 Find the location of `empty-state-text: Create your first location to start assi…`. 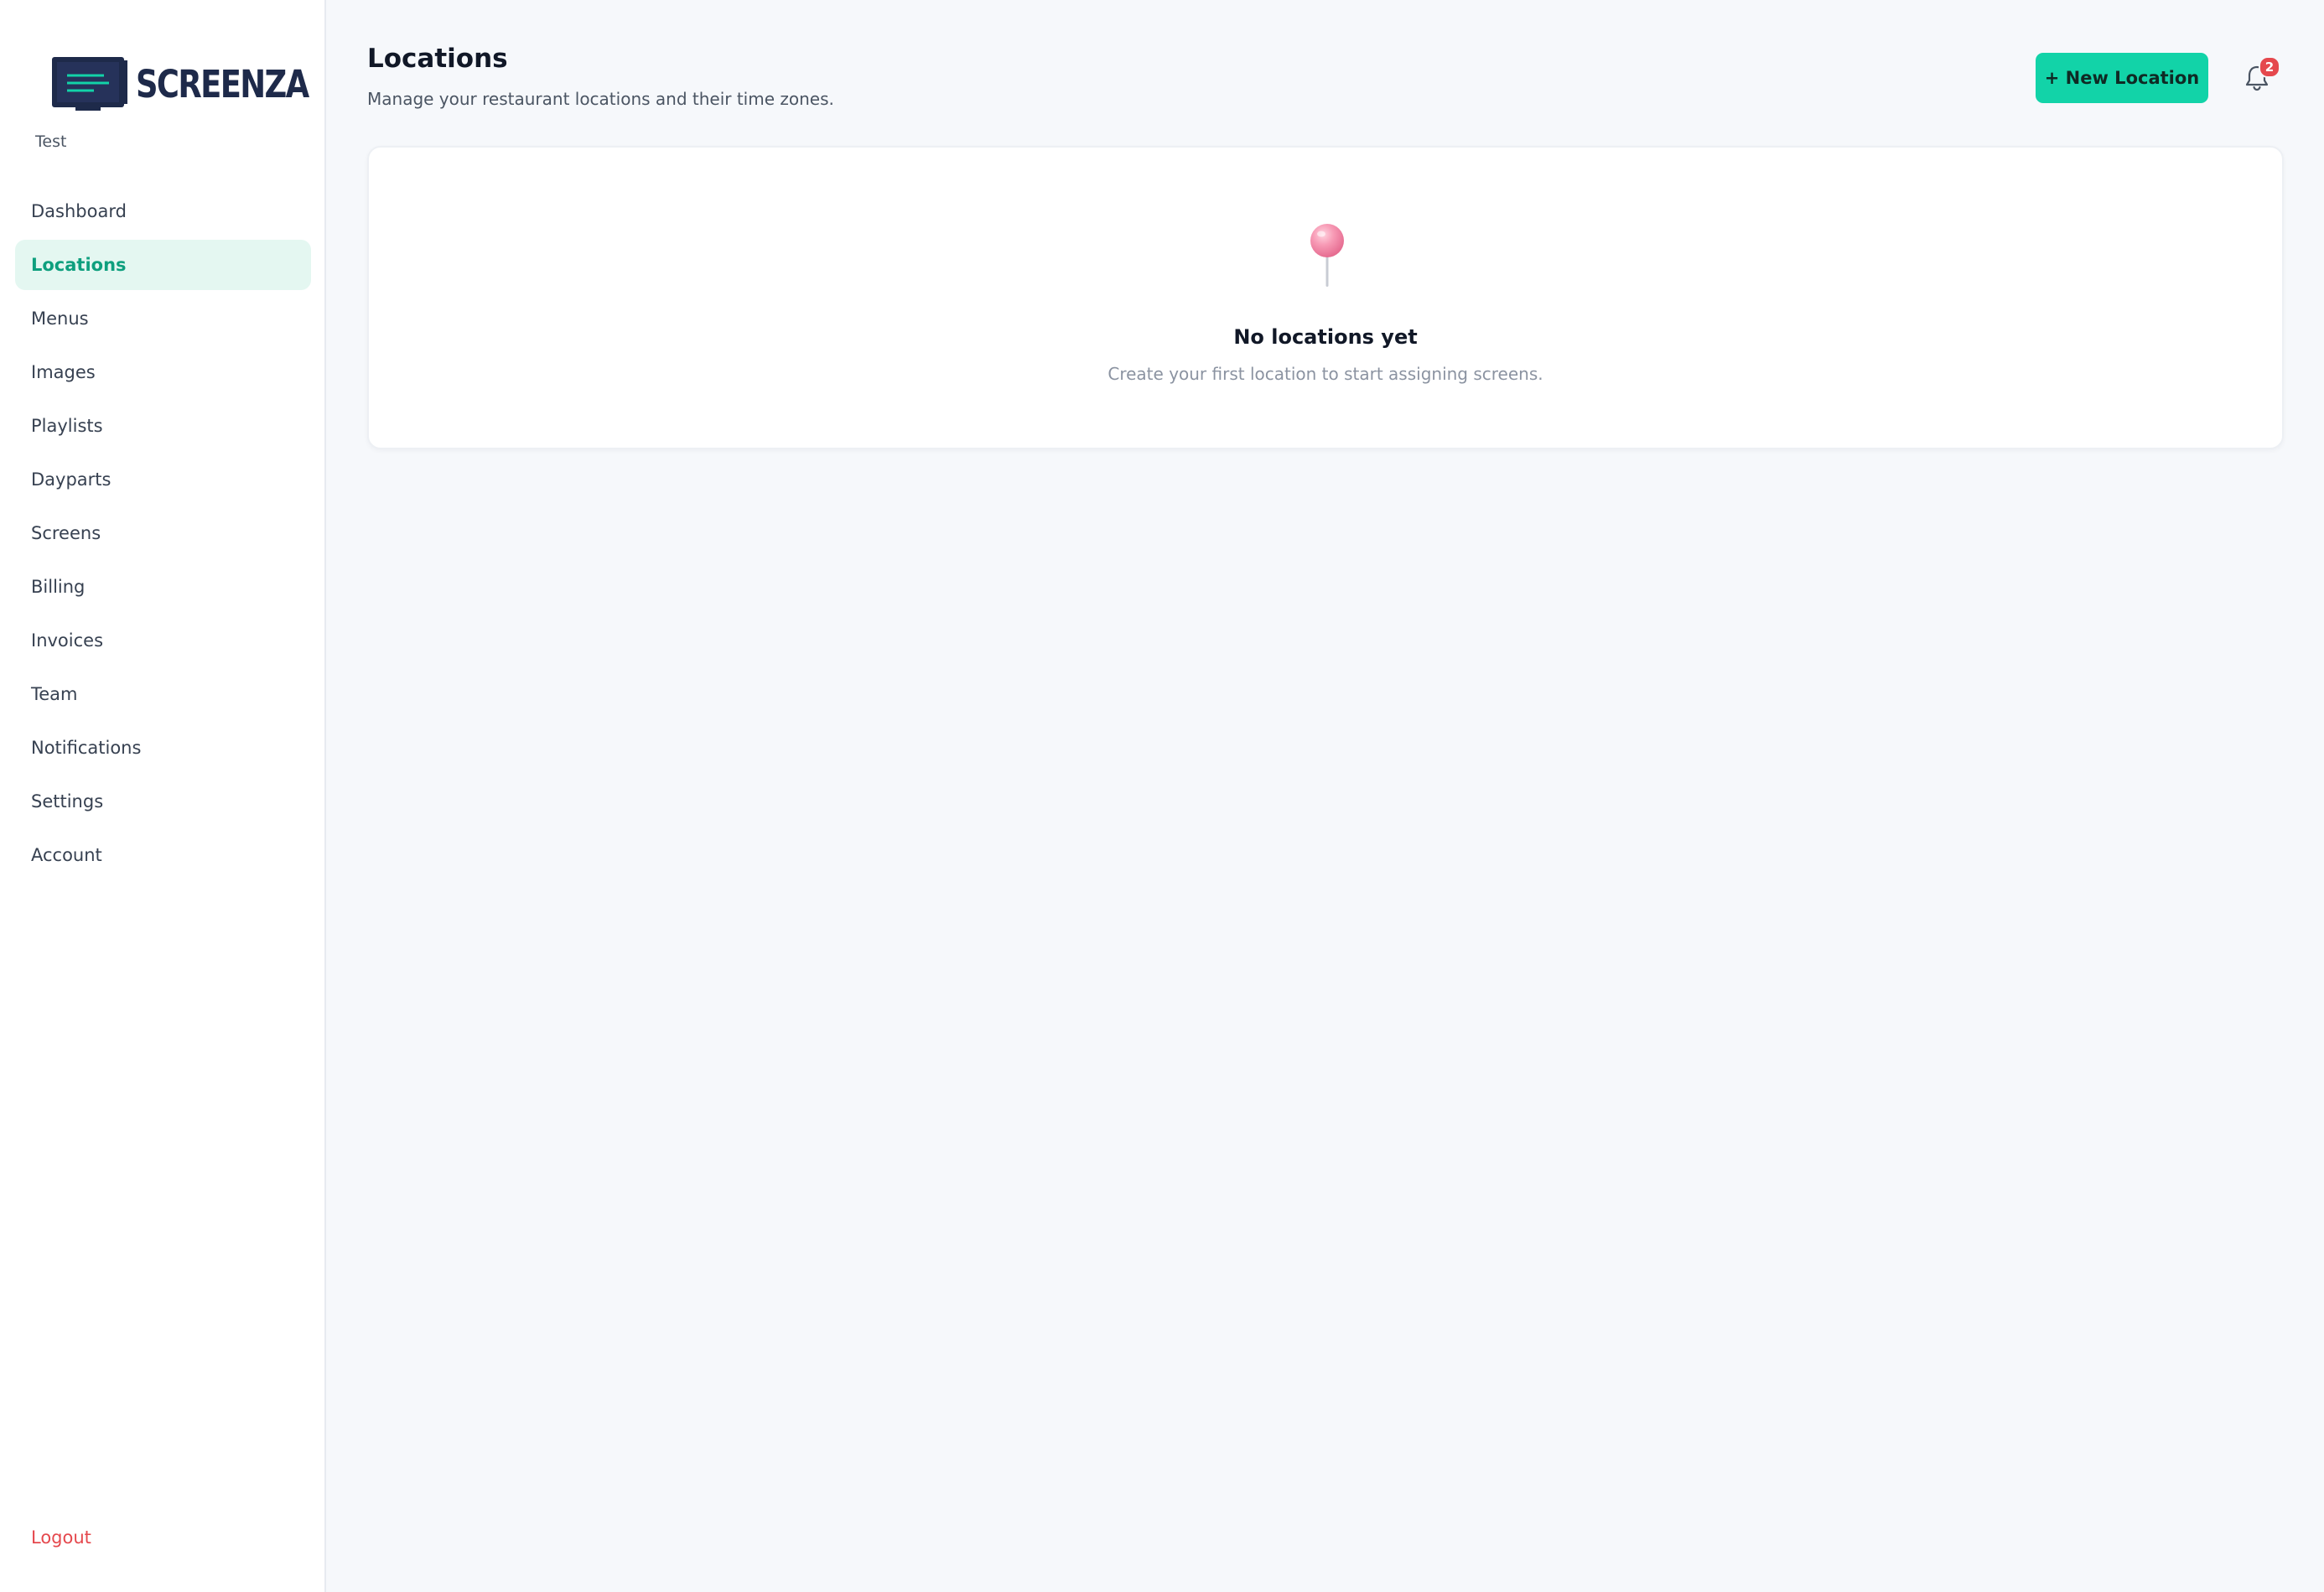

empty-state-text: Create your first location to start assi… is located at coordinates (1325, 374).